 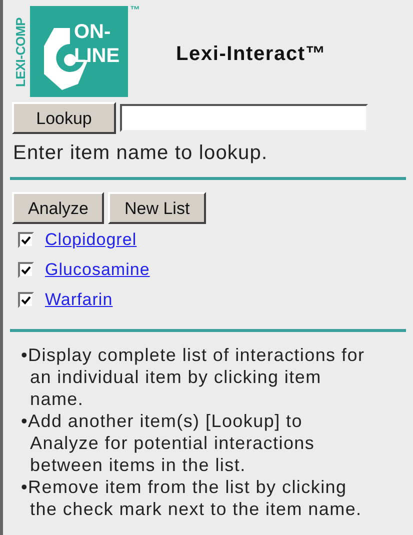 I want to click on item-link: Warfarin, so click(x=79, y=300).